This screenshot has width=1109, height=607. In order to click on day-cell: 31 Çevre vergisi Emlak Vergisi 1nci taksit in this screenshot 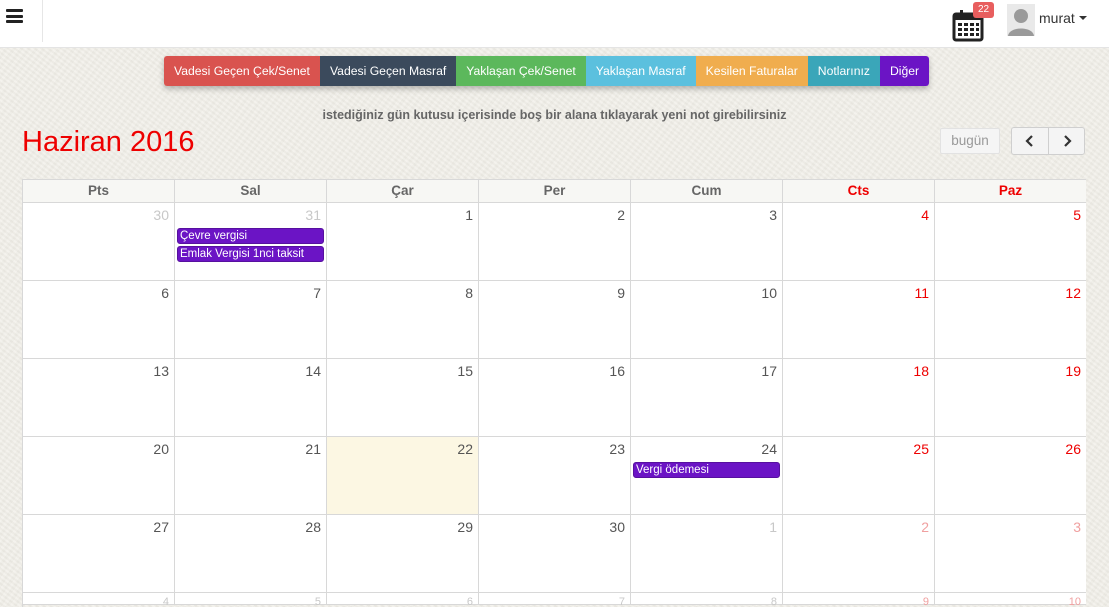, I will do `click(251, 242)`.